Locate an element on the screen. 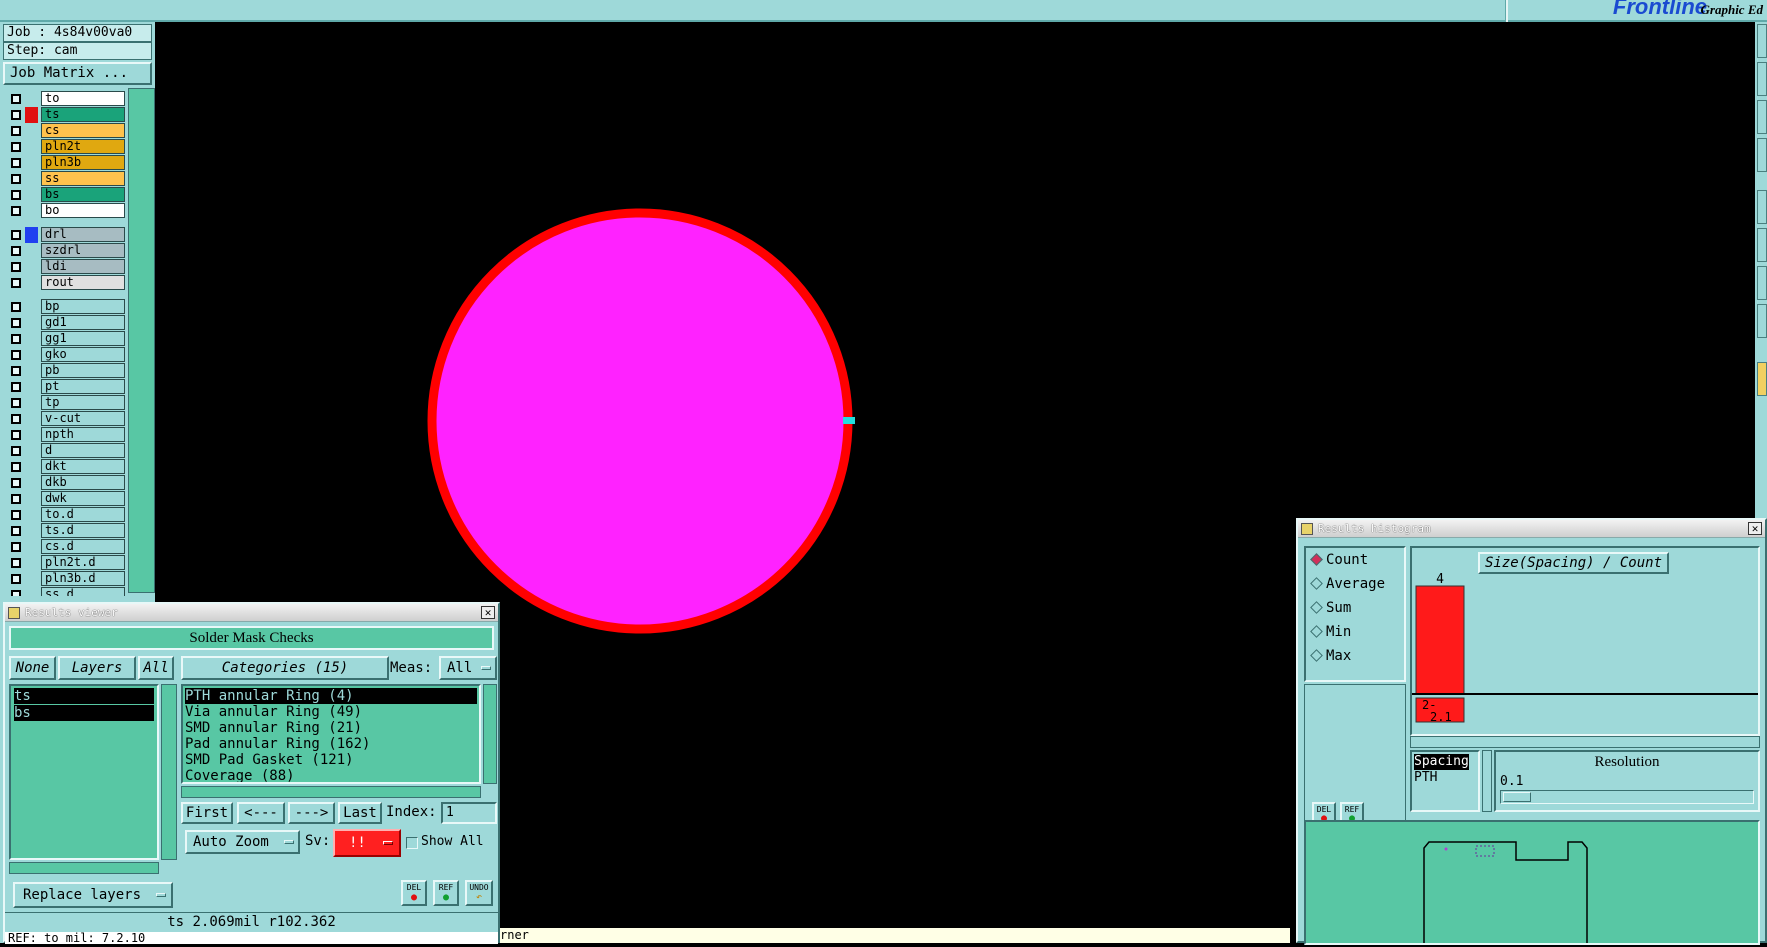  layer-name: bo is located at coordinates (83, 210).